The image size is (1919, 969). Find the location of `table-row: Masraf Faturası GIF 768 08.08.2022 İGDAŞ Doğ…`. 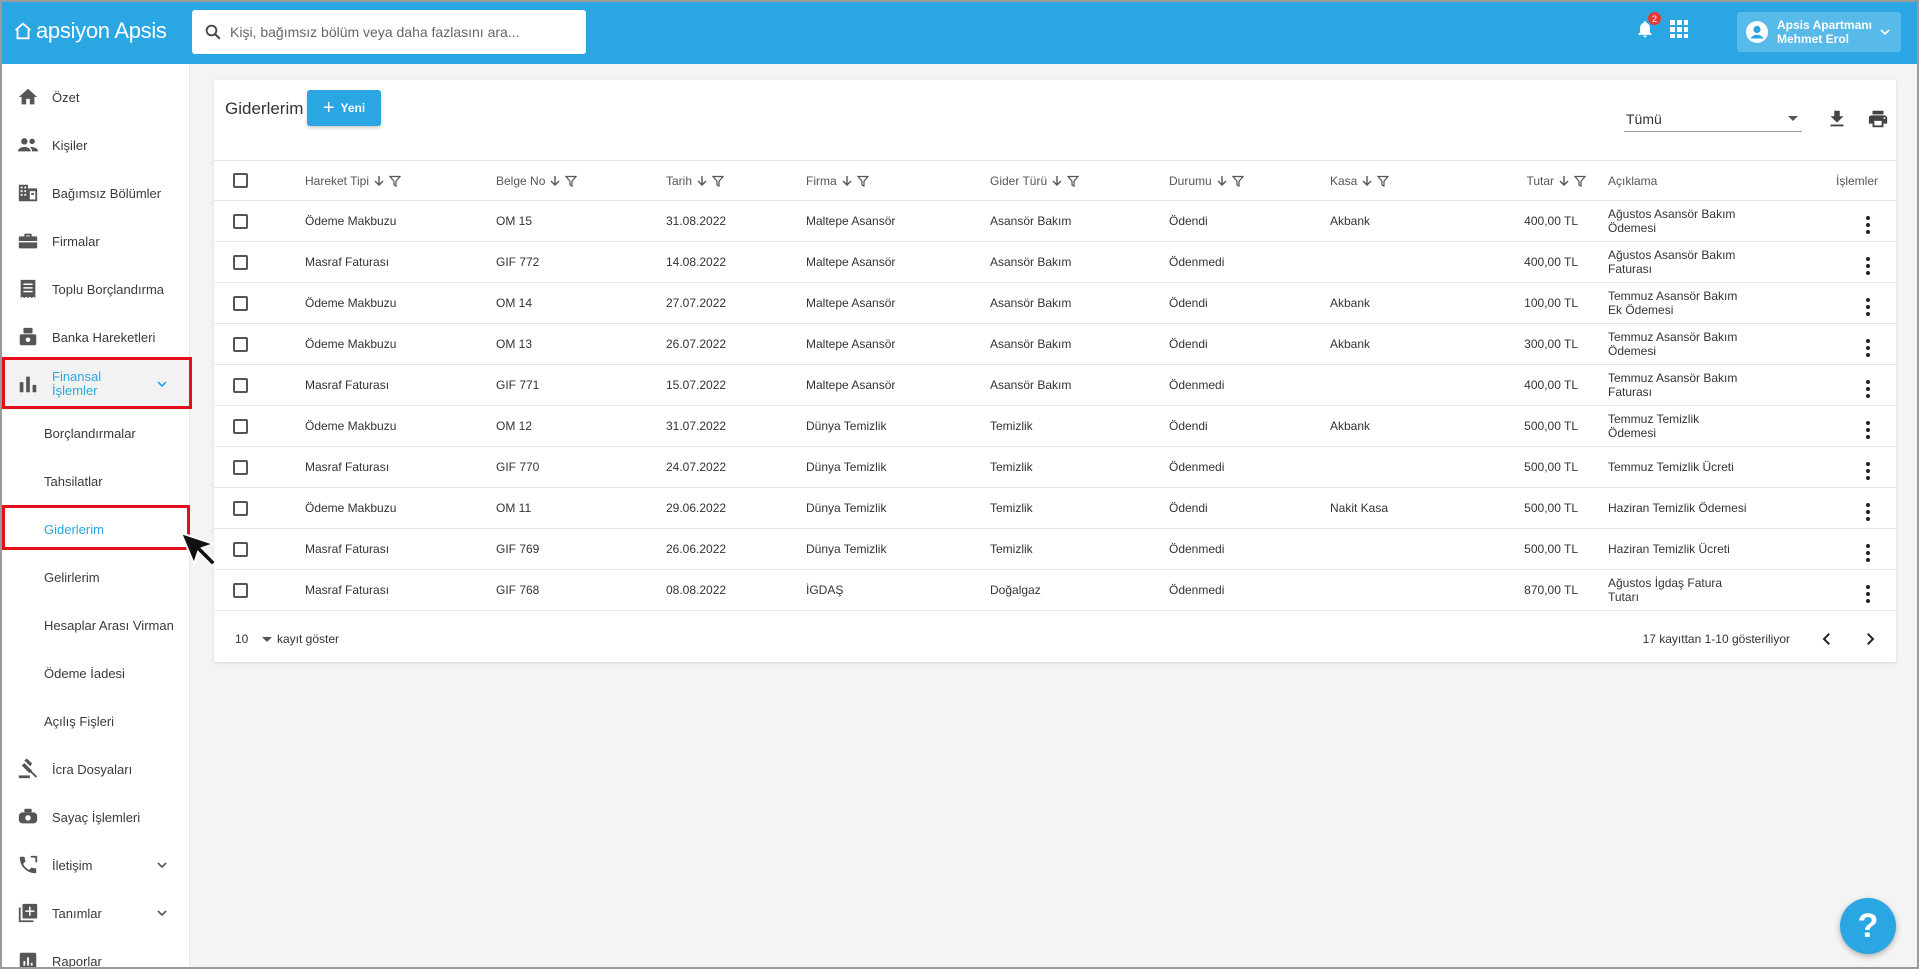

table-row: Masraf Faturası GIF 768 08.08.2022 İGDAŞ Doğ… is located at coordinates (1055, 590).